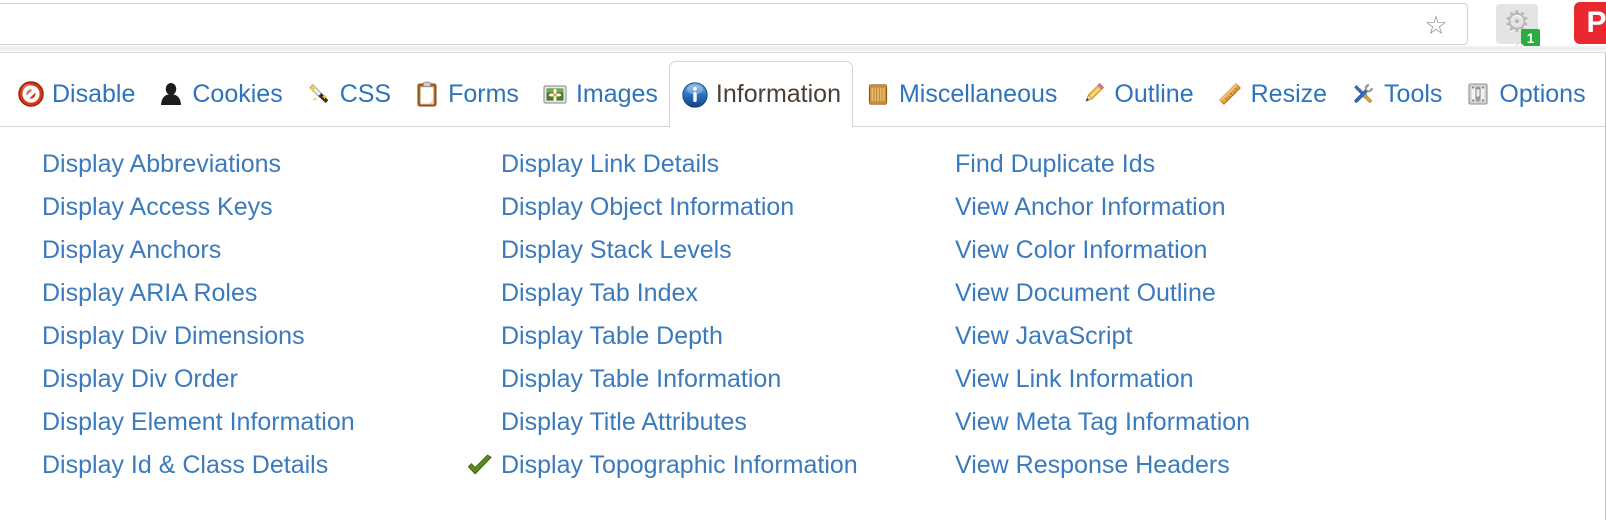 The image size is (1606, 520). I want to click on list-item: View Anchor Information, so click(1216, 207).